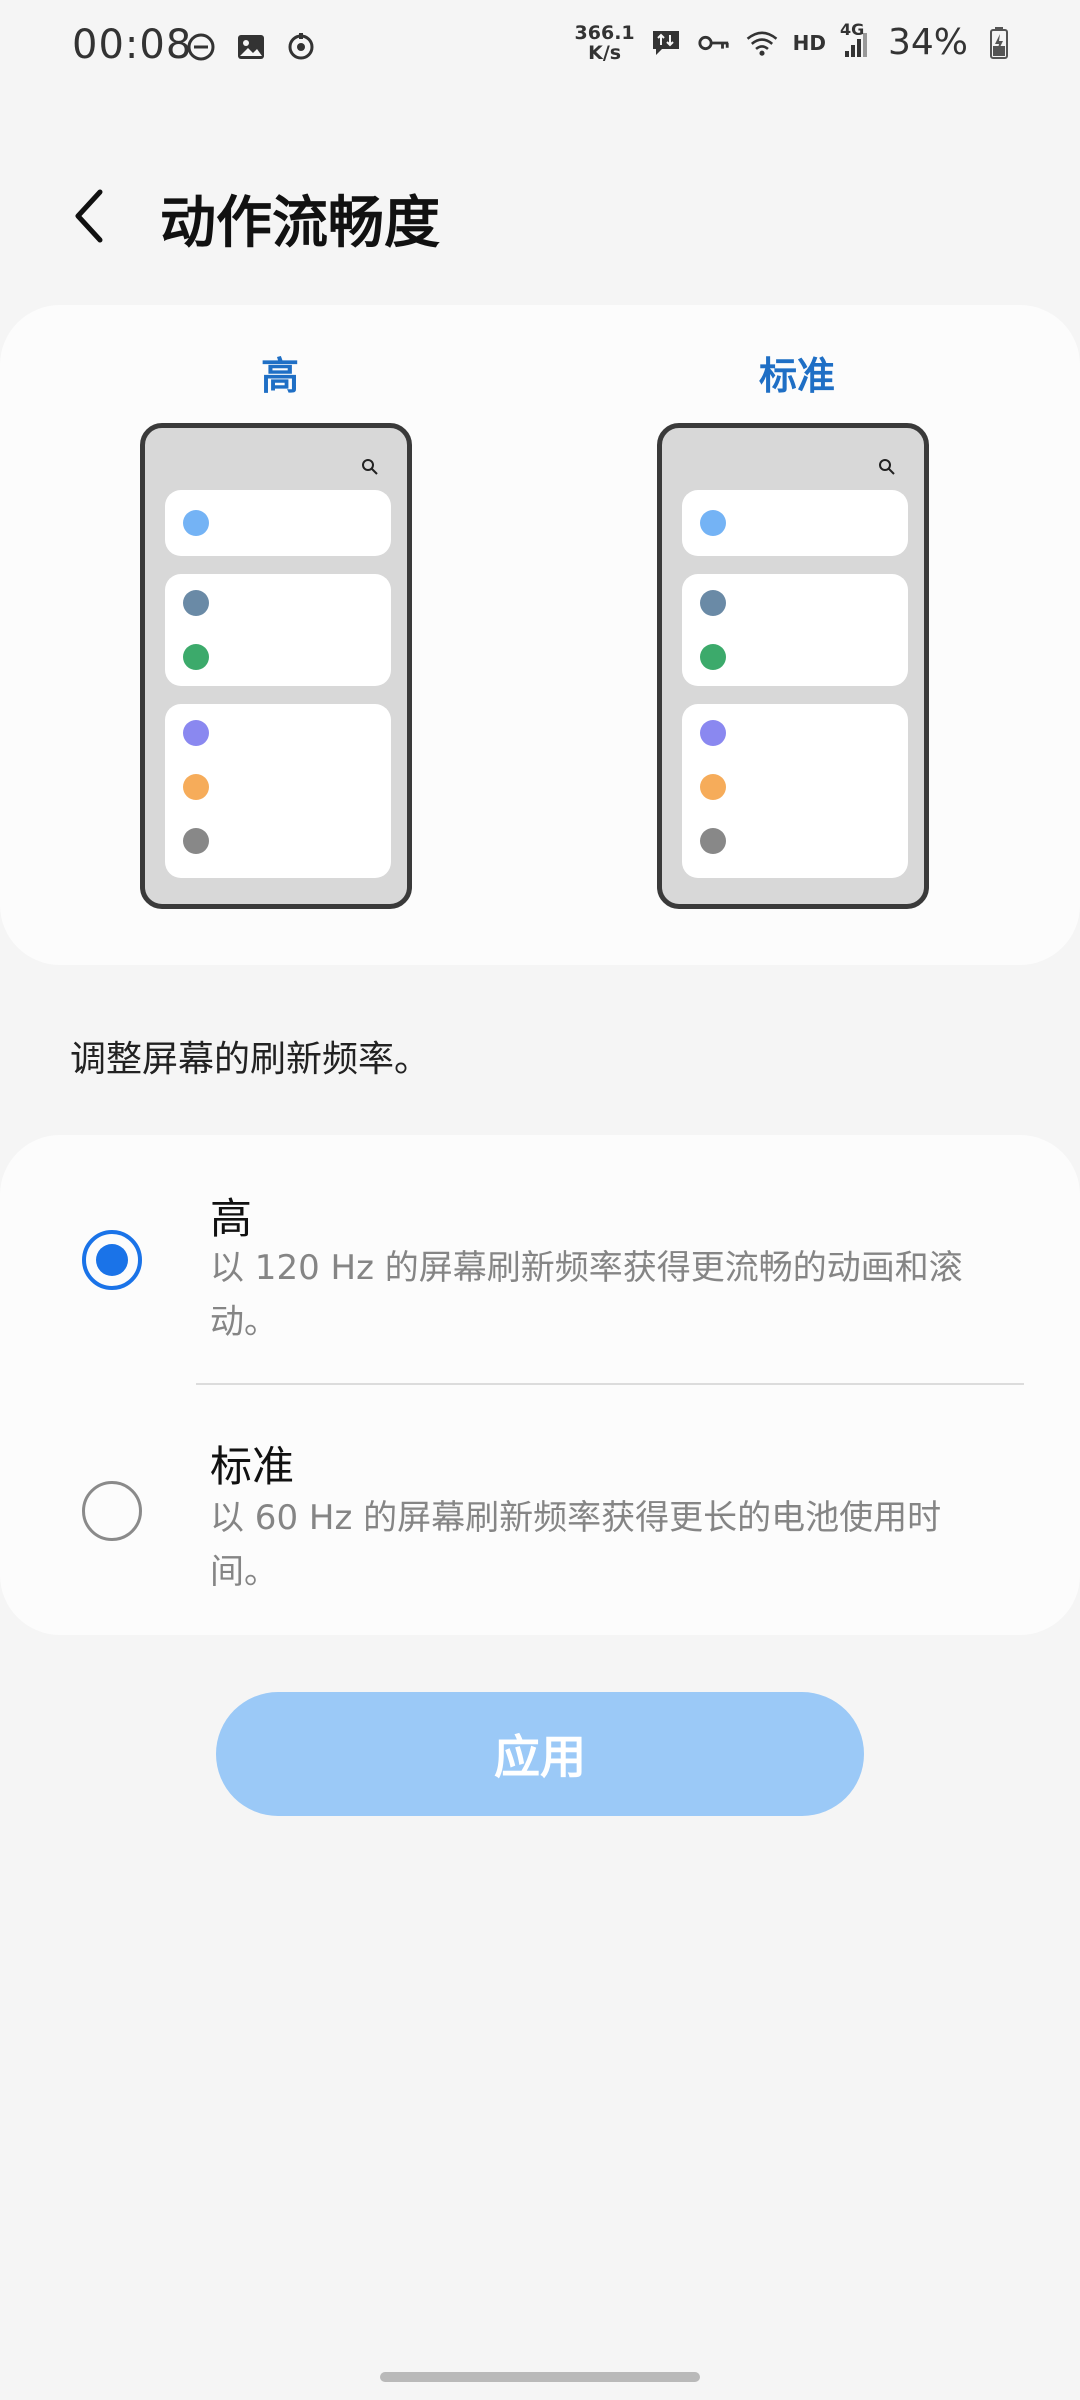  I want to click on preview-standard-label: 标准, so click(796, 376).